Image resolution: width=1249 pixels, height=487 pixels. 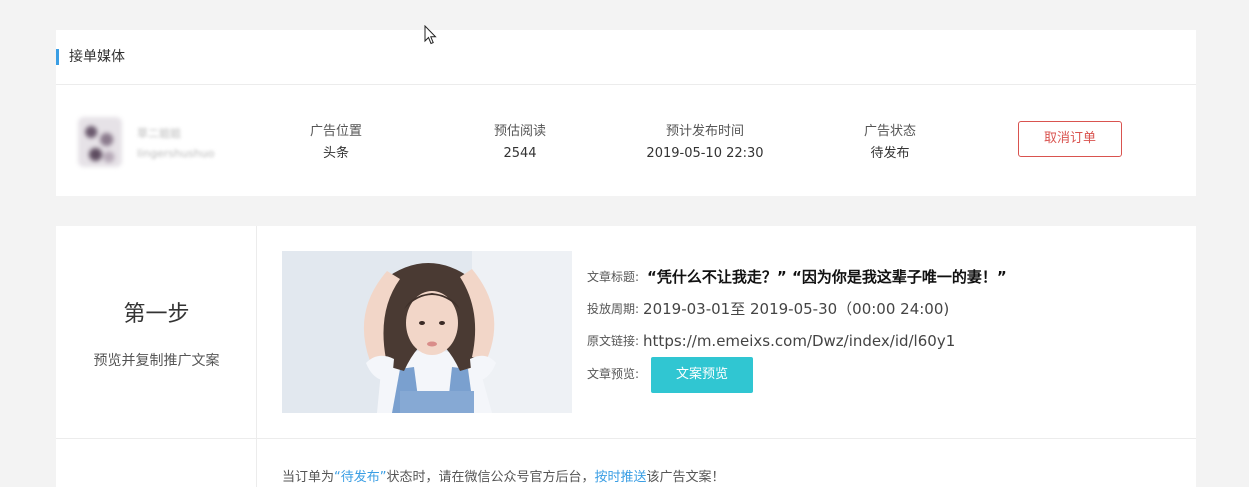 I want to click on stat-value: 2544, so click(x=520, y=153).